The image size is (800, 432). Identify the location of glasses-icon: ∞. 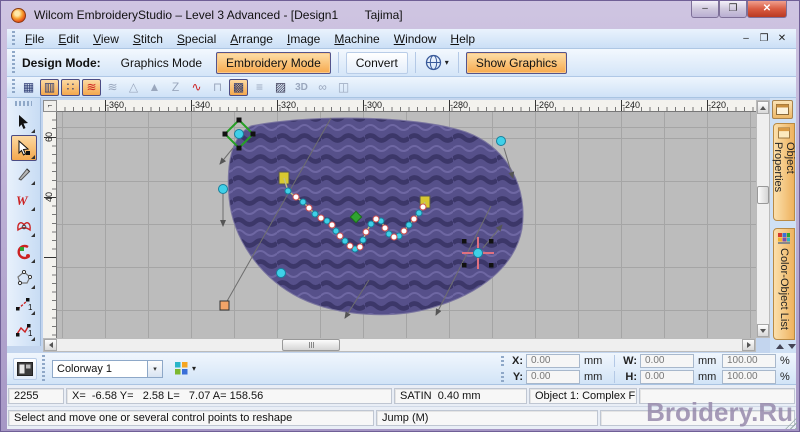
(322, 87).